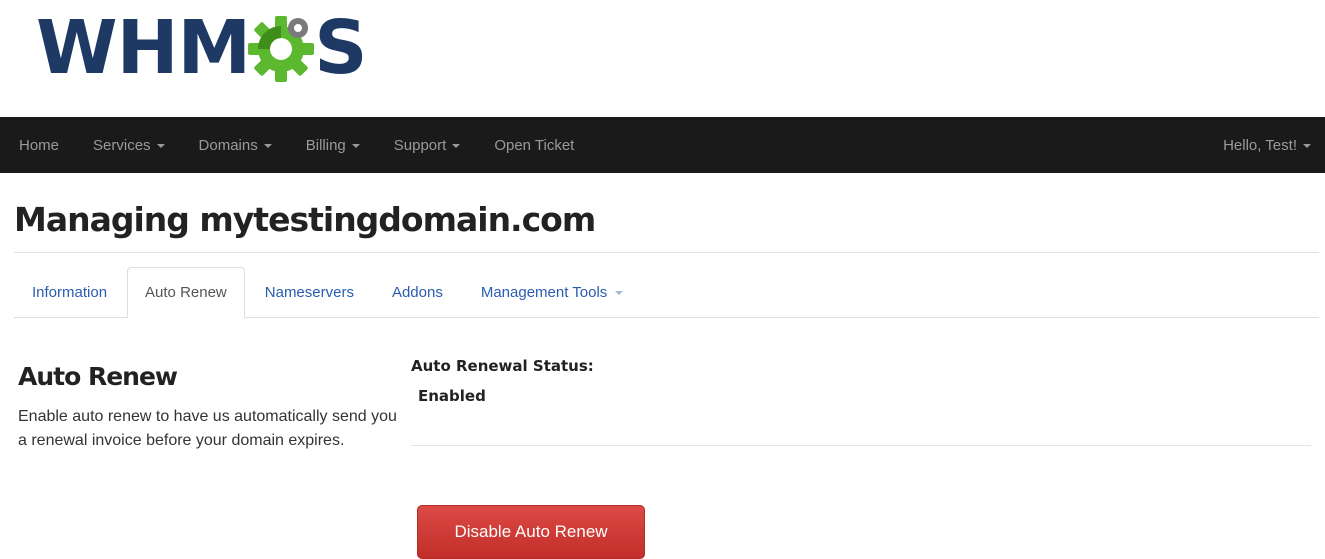  I want to click on page-title: Managing mytestingdomain.com, so click(305, 219).